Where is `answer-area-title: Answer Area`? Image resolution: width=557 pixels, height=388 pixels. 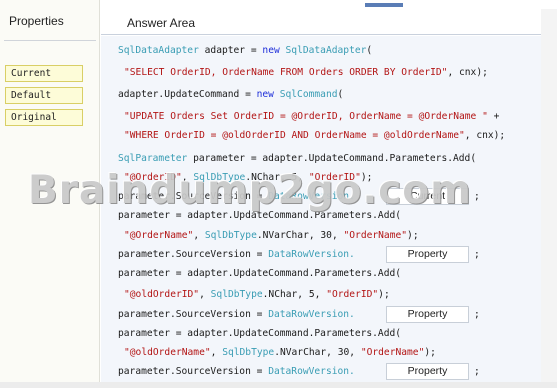 answer-area-title: Answer Area is located at coordinates (161, 23).